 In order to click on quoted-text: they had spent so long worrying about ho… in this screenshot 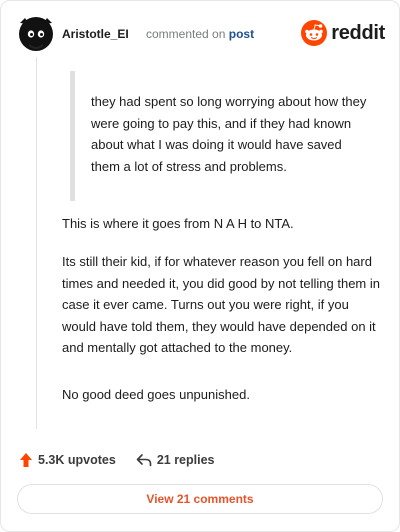, I will do `click(229, 134)`.